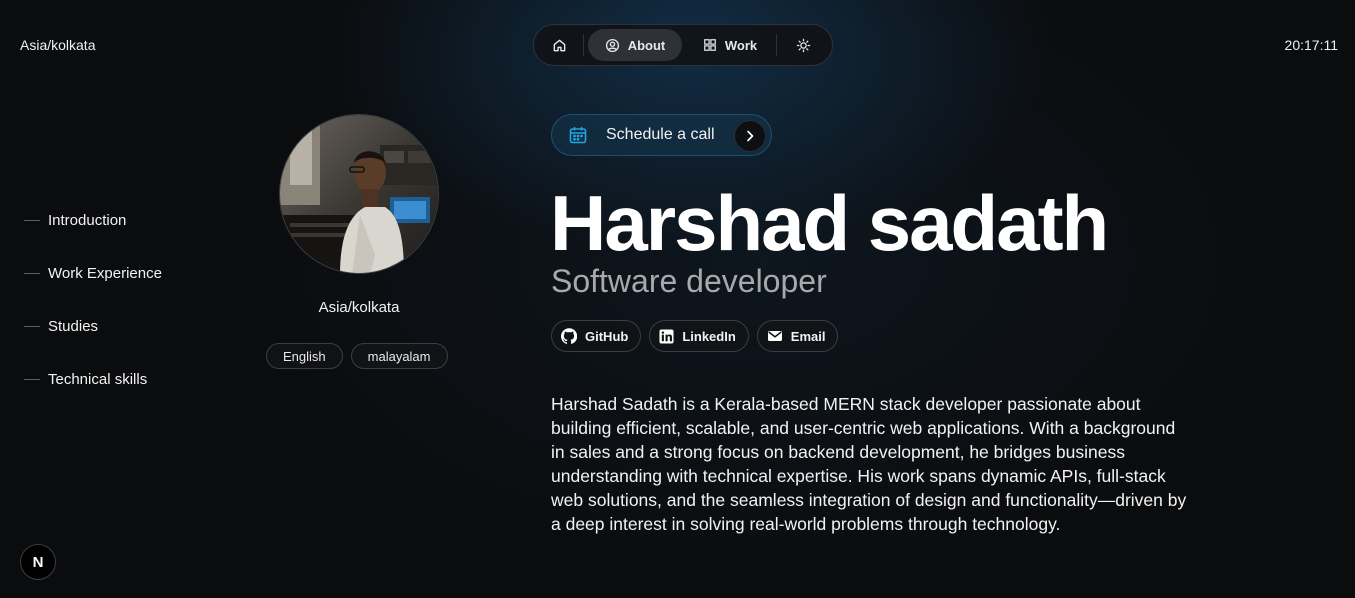  What do you see at coordinates (741, 45) in the screenshot?
I see `nav-work-label: Work` at bounding box center [741, 45].